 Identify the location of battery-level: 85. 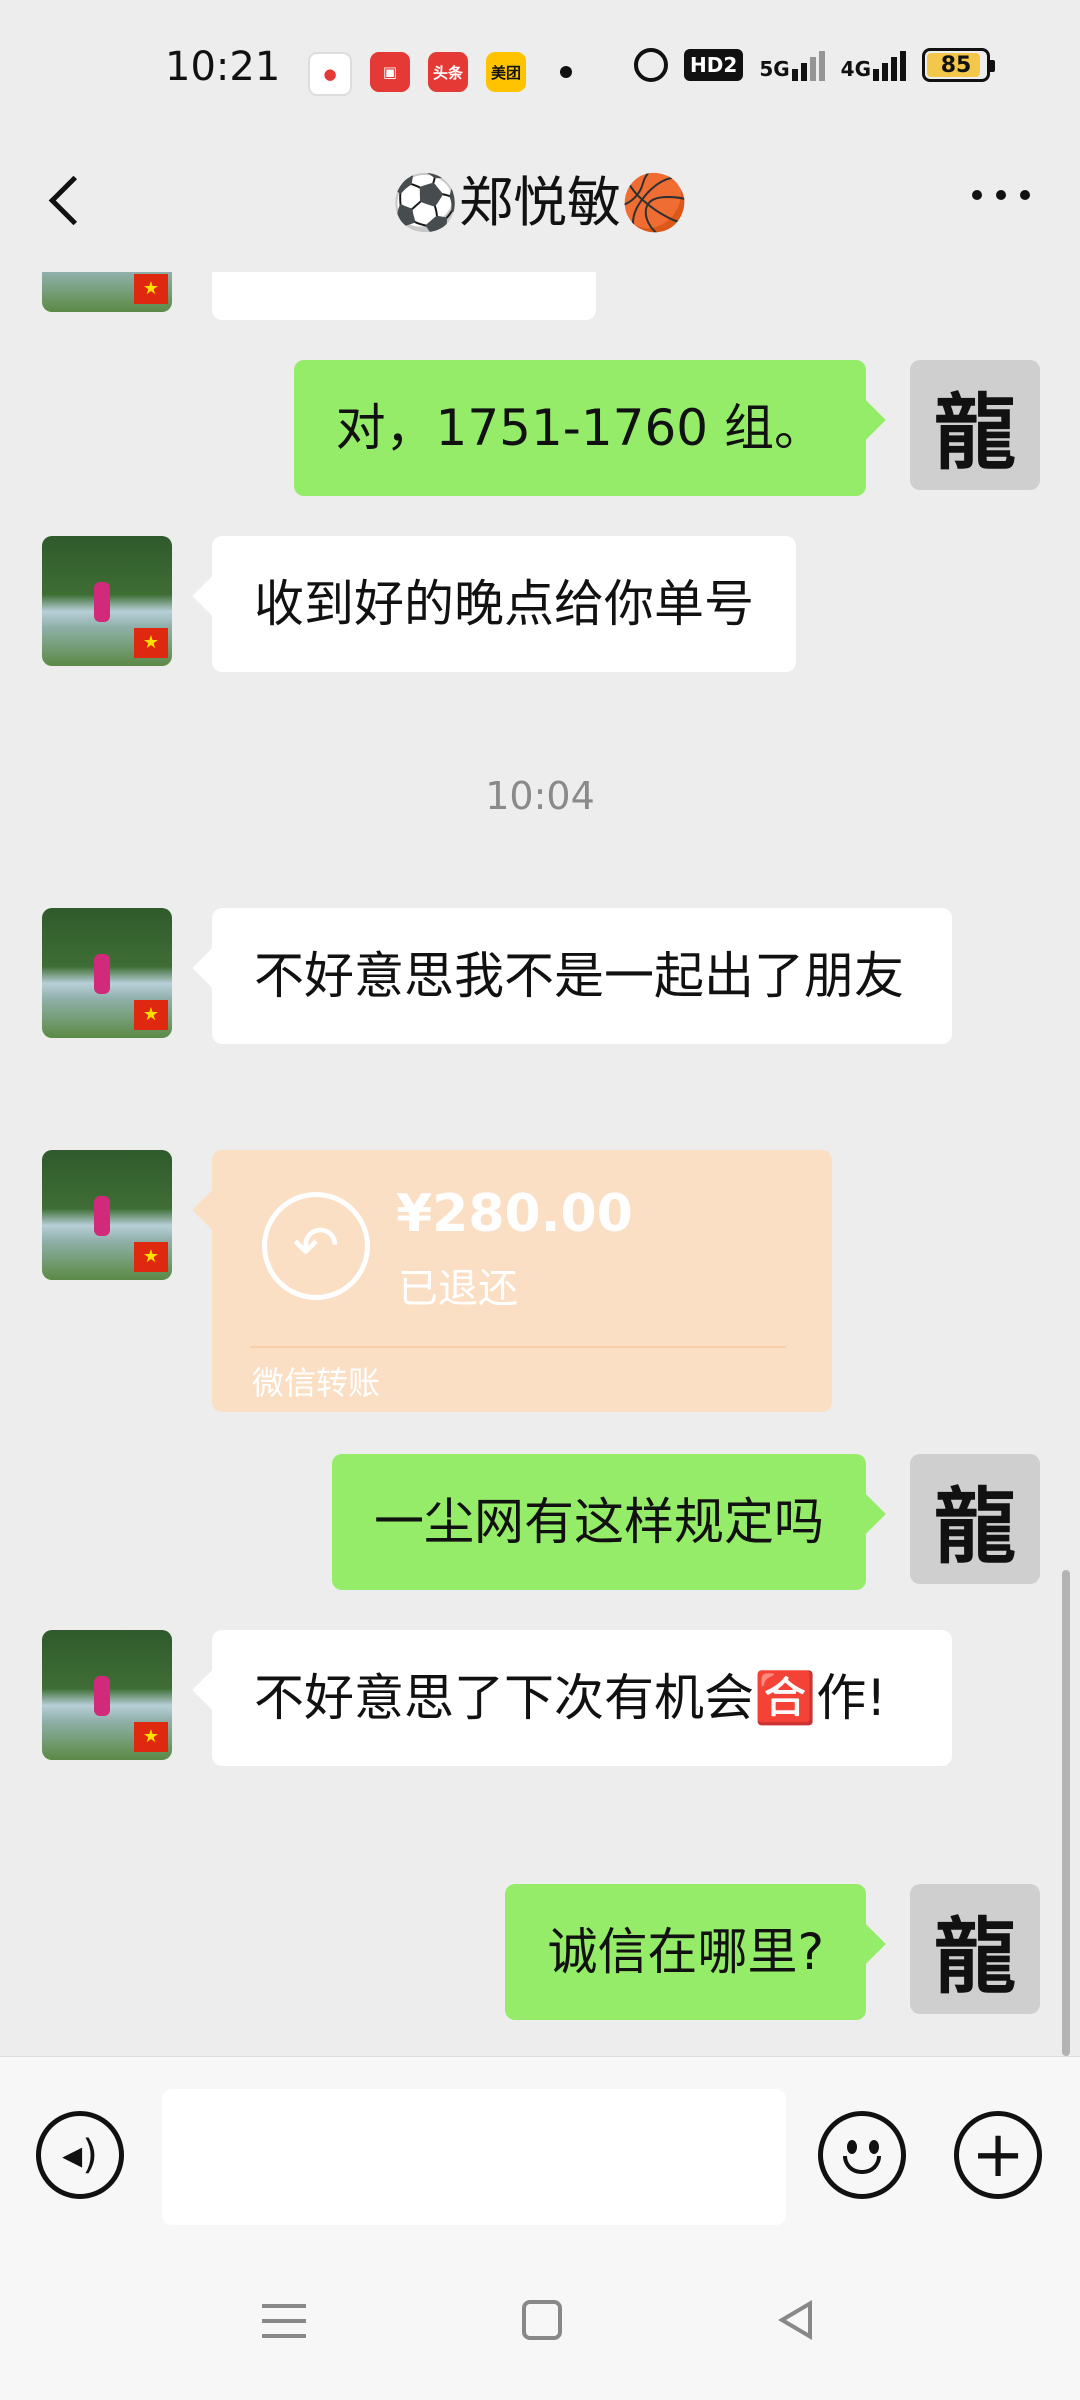
(956, 65).